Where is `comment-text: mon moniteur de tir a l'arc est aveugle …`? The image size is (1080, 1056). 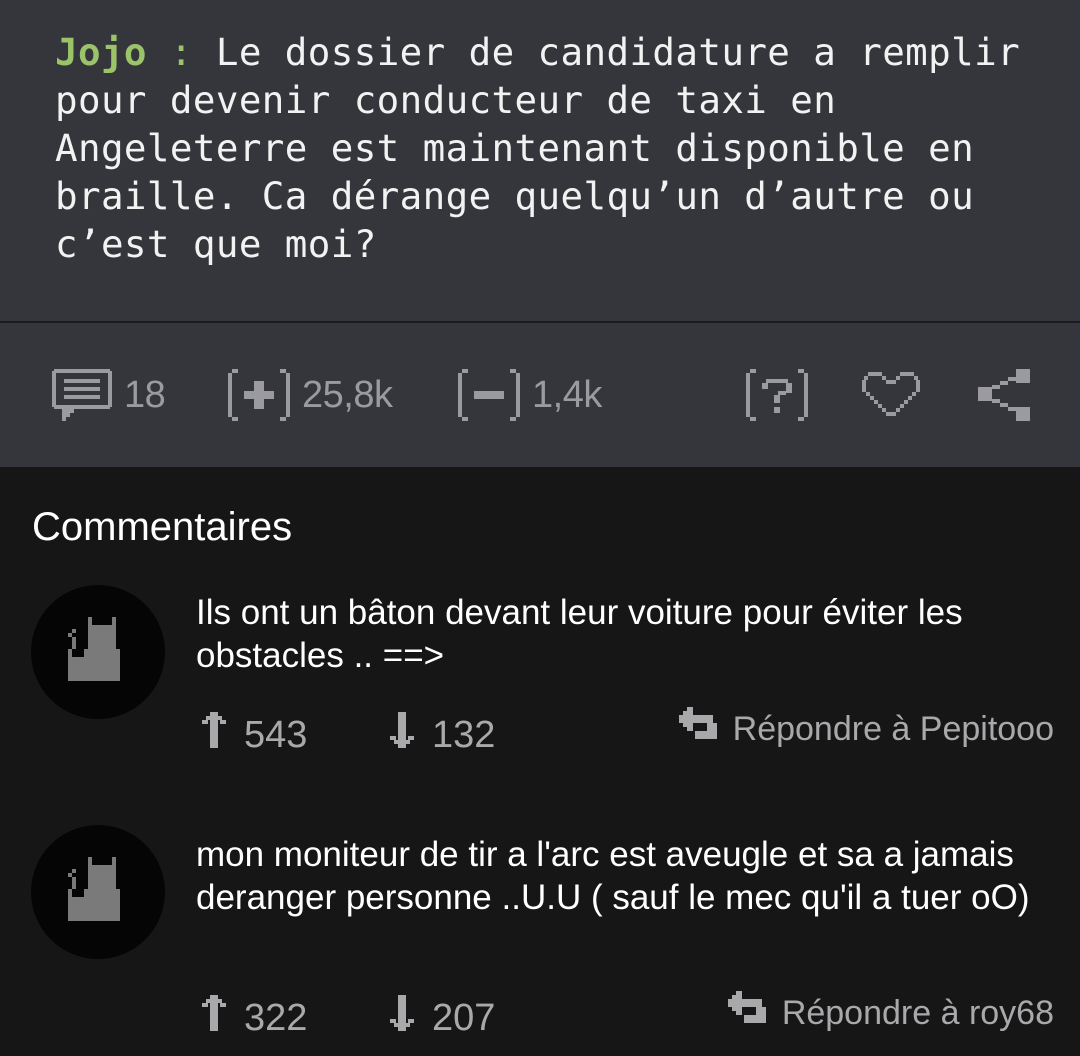 comment-text: mon moniteur de tir a l'arc est aveugle … is located at coordinates (613, 876).